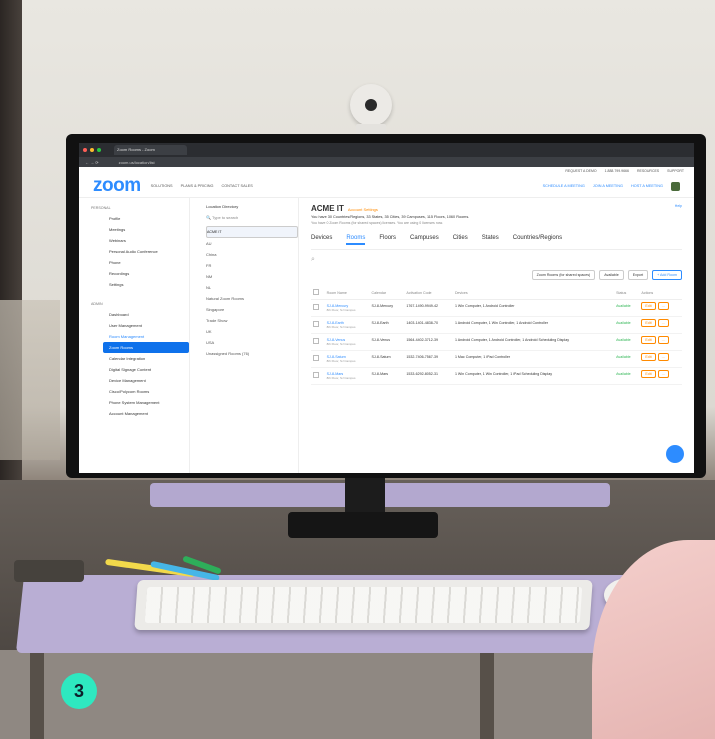 The height and width of the screenshot is (739, 715). Describe the element at coordinates (134, 273) in the screenshot. I see `sidebar-item-recordings: Recordings` at that location.